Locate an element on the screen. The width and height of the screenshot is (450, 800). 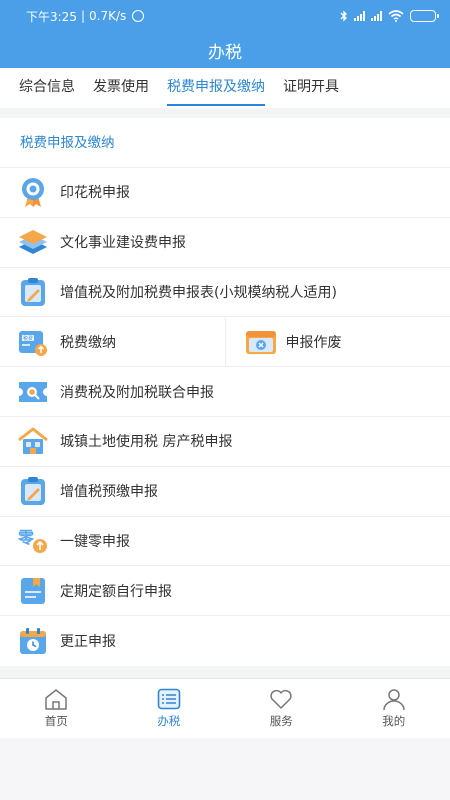
culture-fee-label: 文化事业建设费申报 is located at coordinates (123, 243).